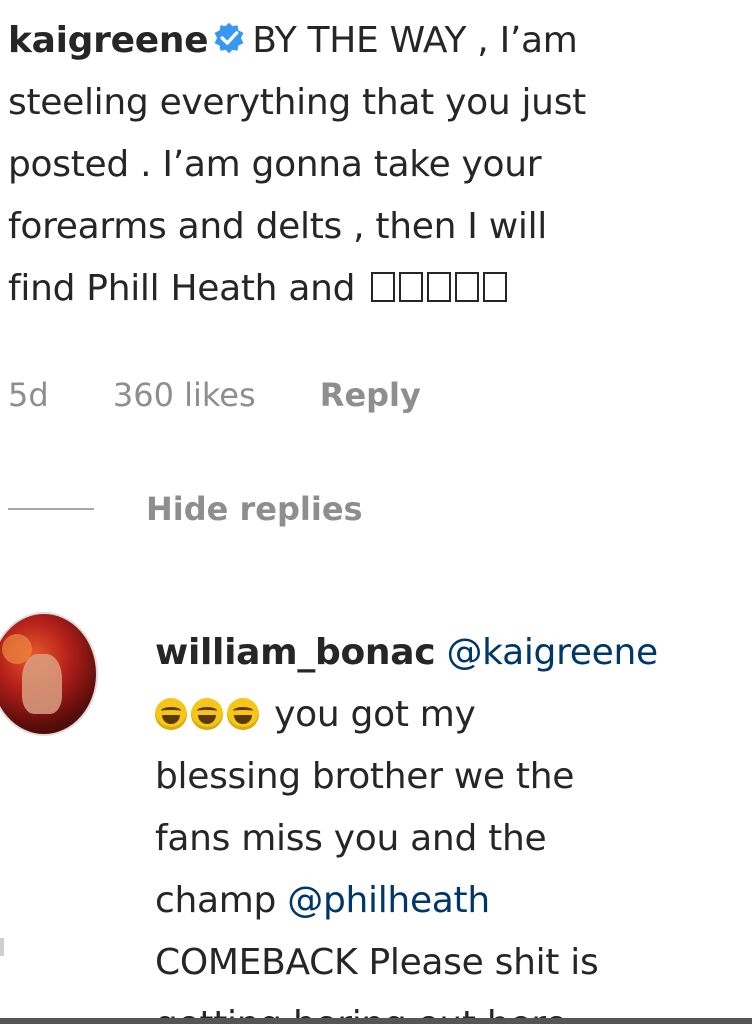 The height and width of the screenshot is (1024, 752). What do you see at coordinates (184, 395) in the screenshot?
I see `comment-likes: 360 likes` at bounding box center [184, 395].